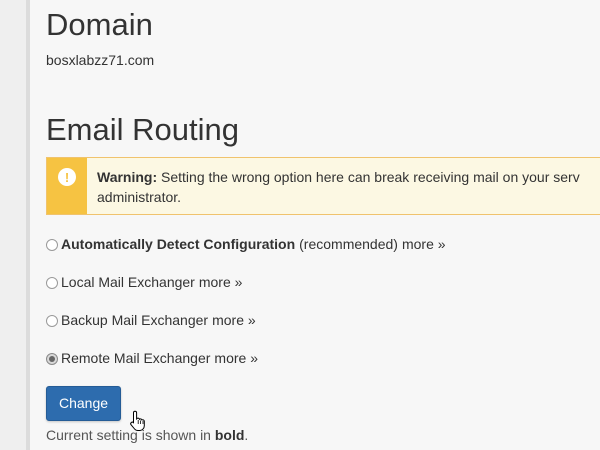 This screenshot has height=450, width=600. I want to click on exclamation-icon: !, so click(67, 177).